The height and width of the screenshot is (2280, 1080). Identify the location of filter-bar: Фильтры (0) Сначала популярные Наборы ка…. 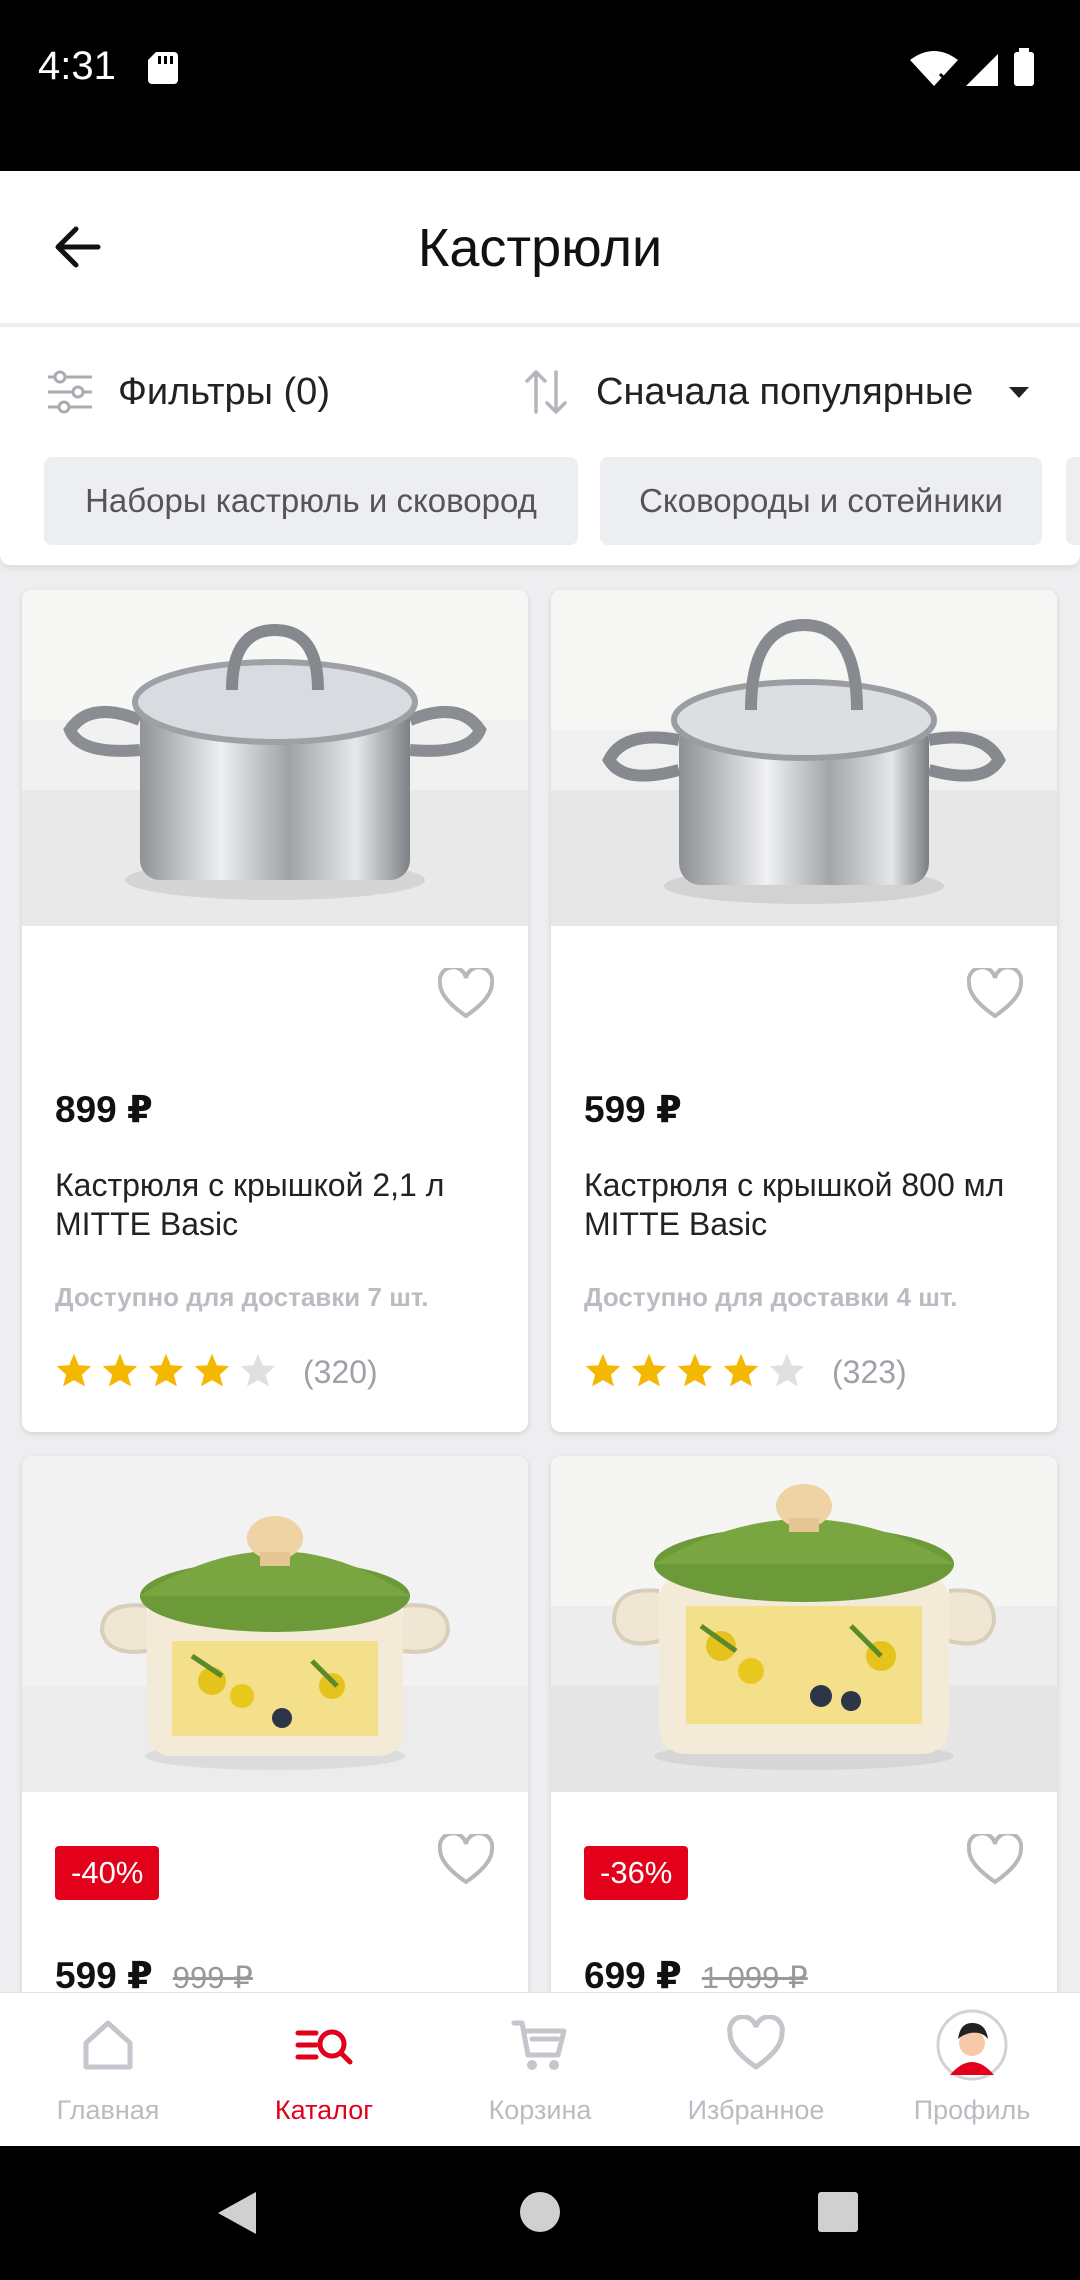
(540, 446).